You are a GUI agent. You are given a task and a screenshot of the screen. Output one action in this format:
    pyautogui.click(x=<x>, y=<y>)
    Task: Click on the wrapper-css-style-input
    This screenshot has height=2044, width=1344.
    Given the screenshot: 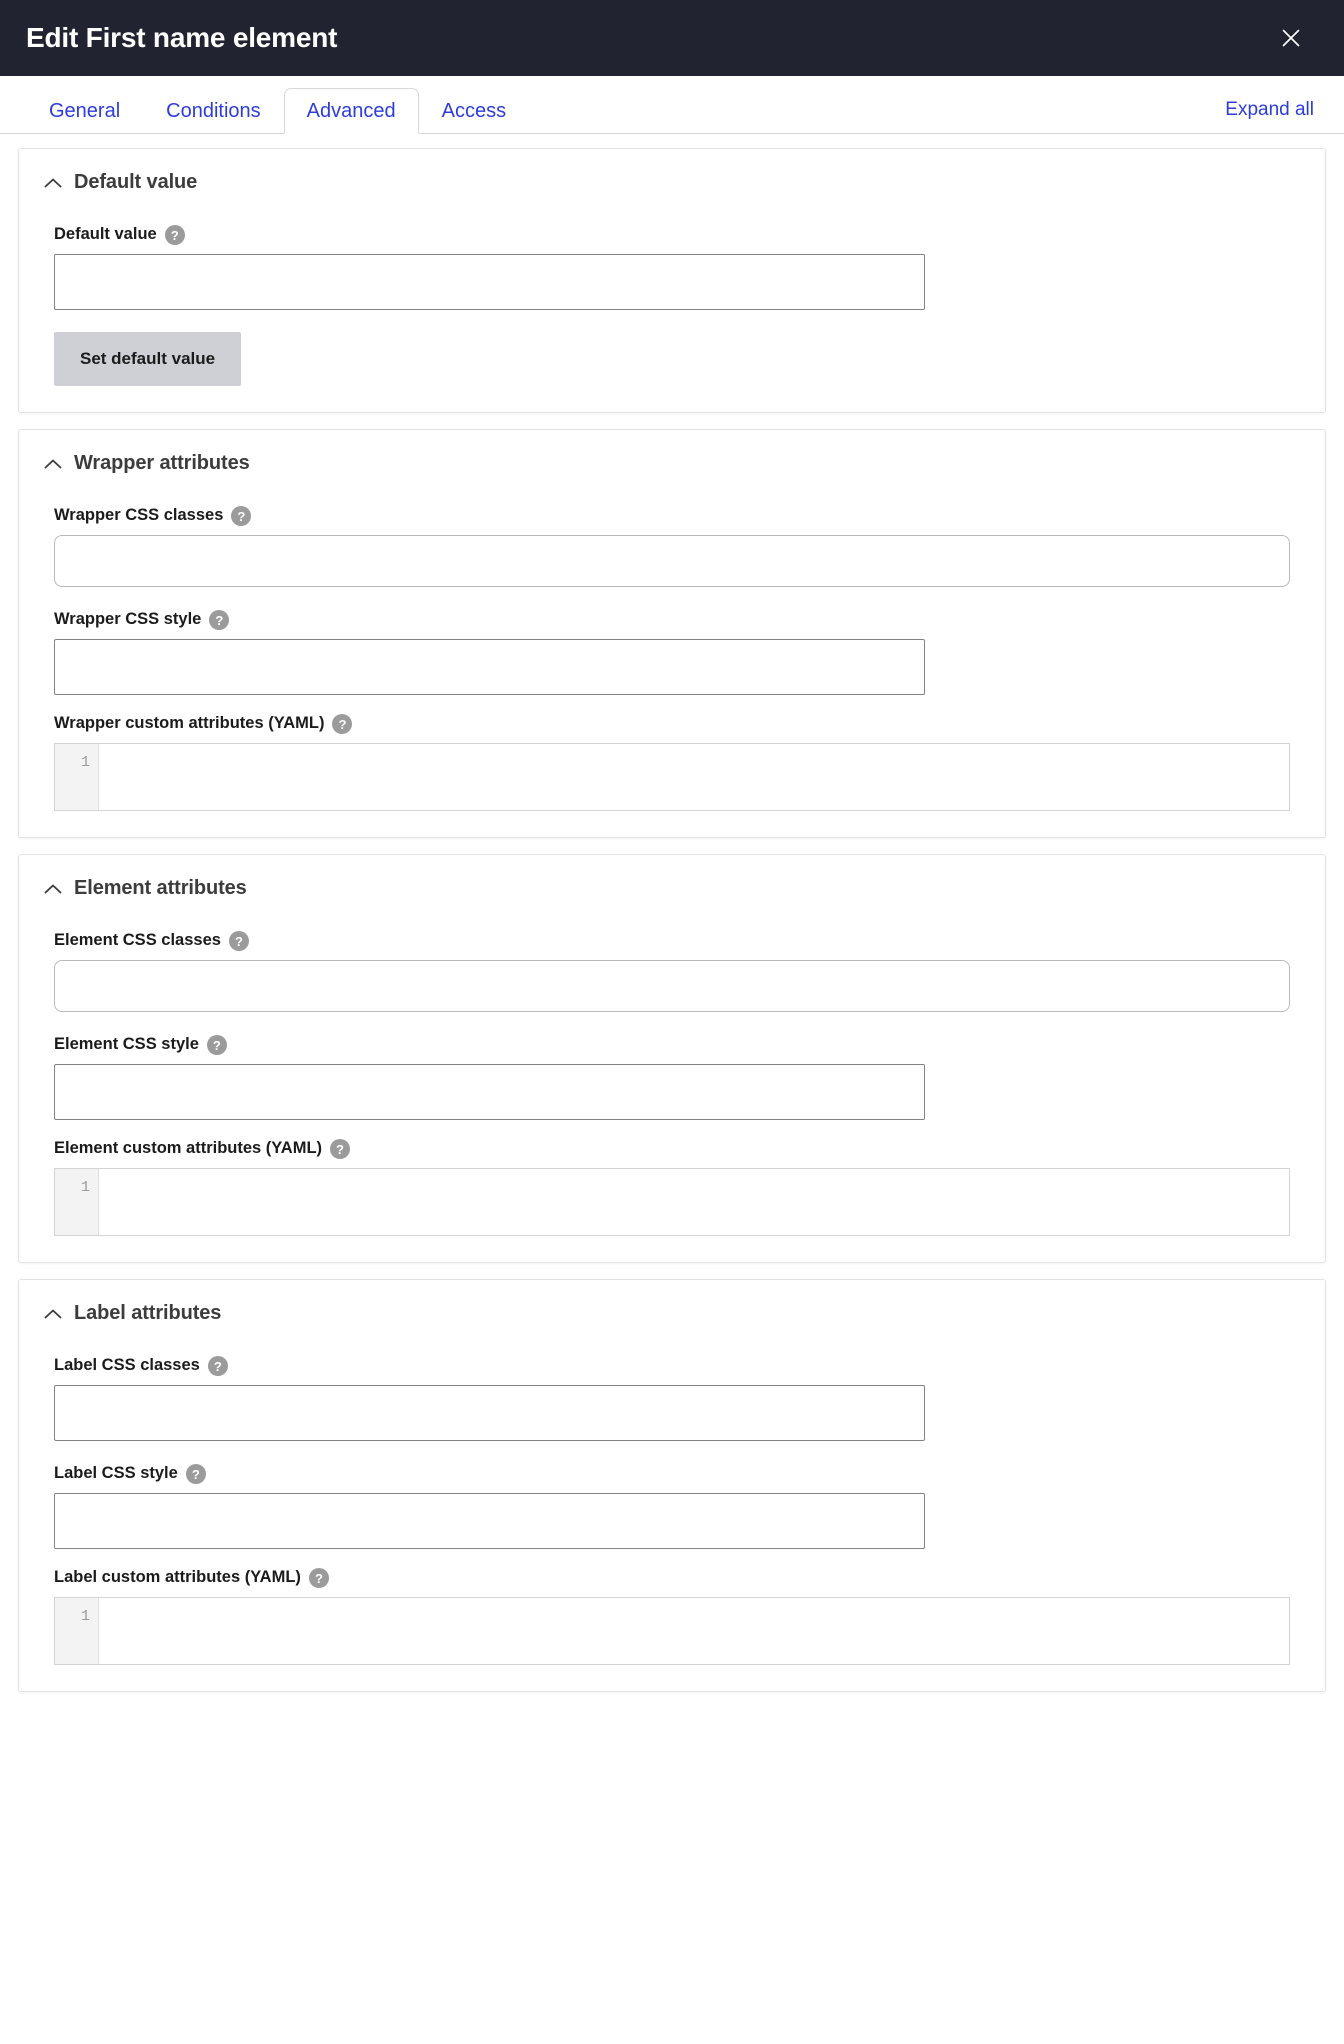 What is the action you would take?
    pyautogui.click(x=489, y=667)
    